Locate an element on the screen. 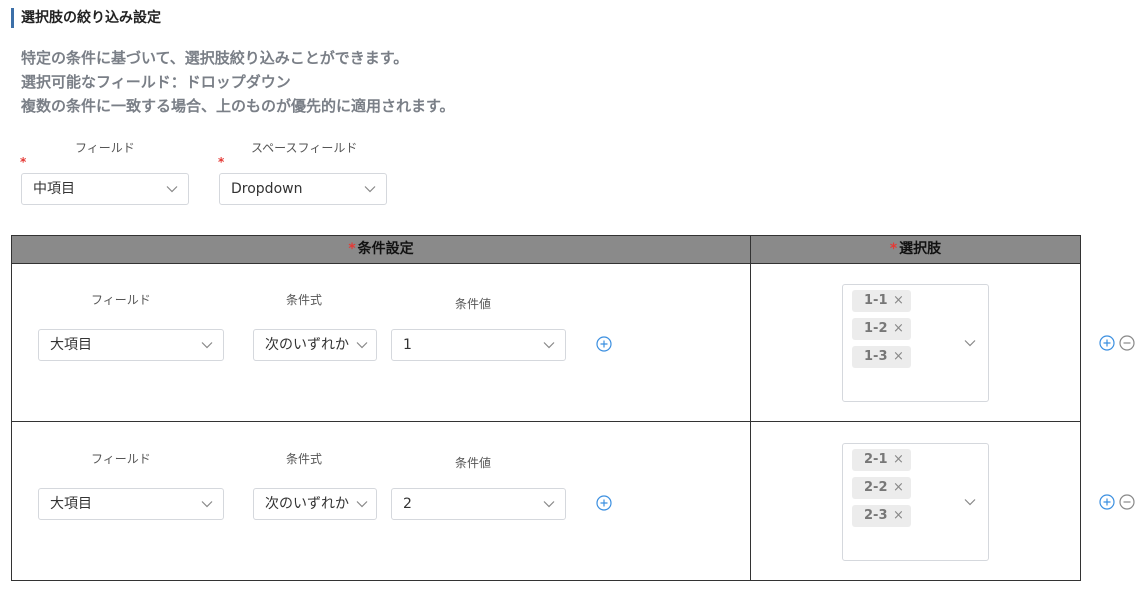 The height and width of the screenshot is (593, 1145). header-condition-settings: * 条件設定 is located at coordinates (381, 249).